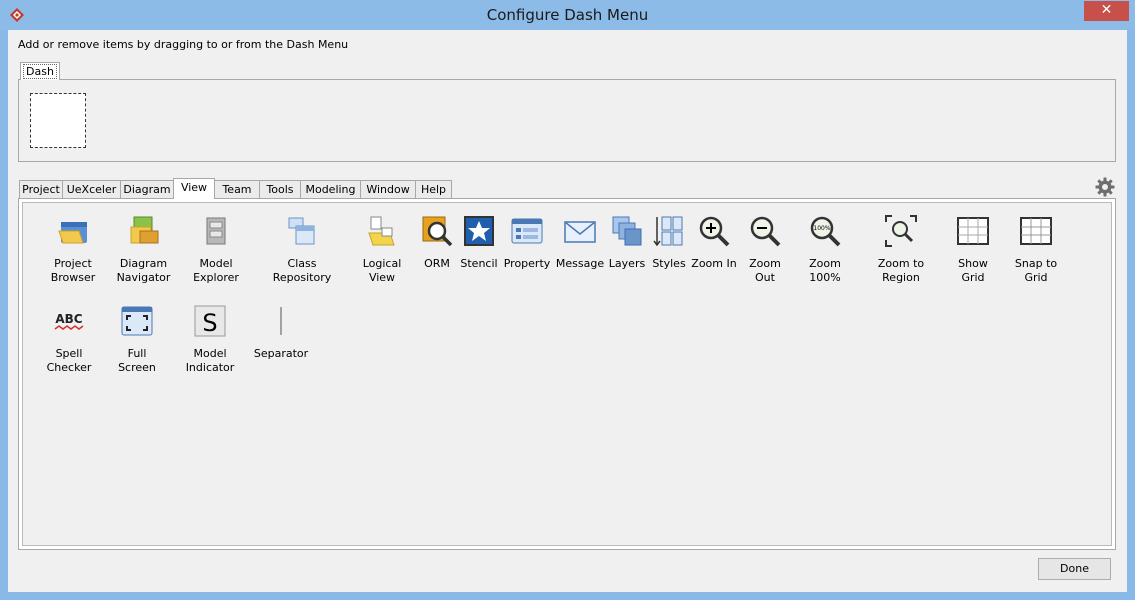 The width and height of the screenshot is (1135, 600). What do you see at coordinates (144, 230) in the screenshot?
I see `diagram-navigator-icon` at bounding box center [144, 230].